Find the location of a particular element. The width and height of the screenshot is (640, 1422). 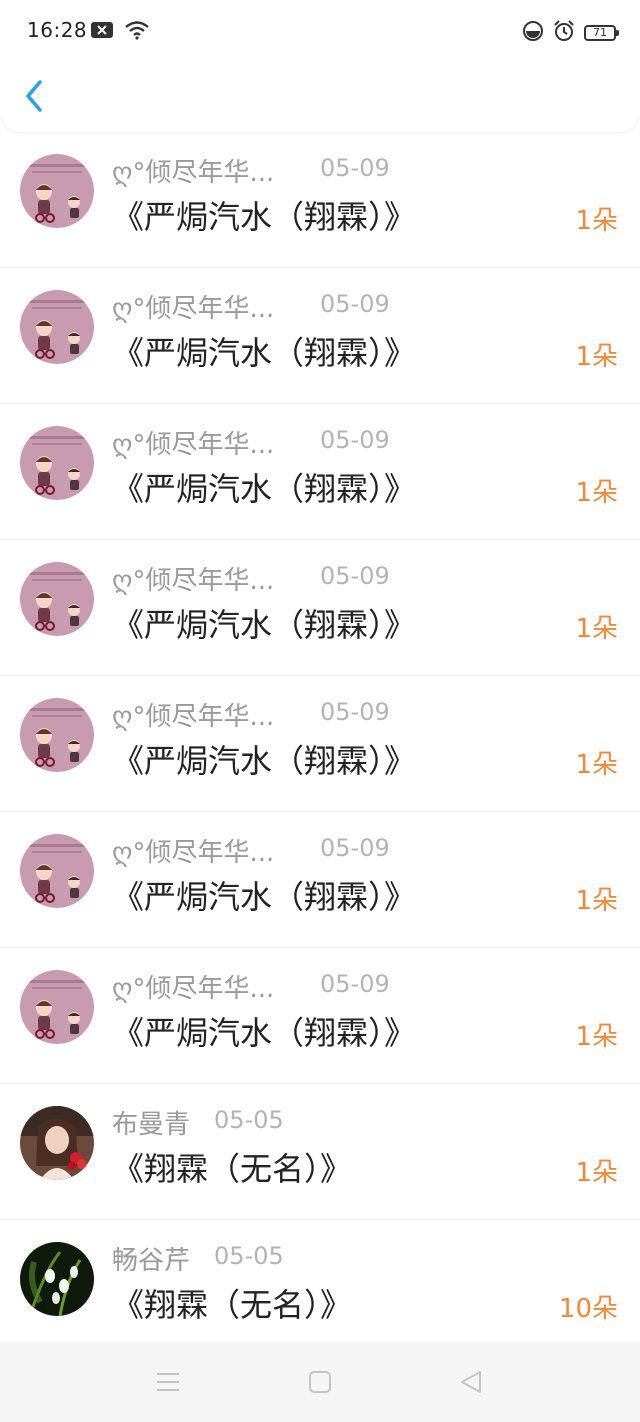

home-square-icon is located at coordinates (320, 1382).